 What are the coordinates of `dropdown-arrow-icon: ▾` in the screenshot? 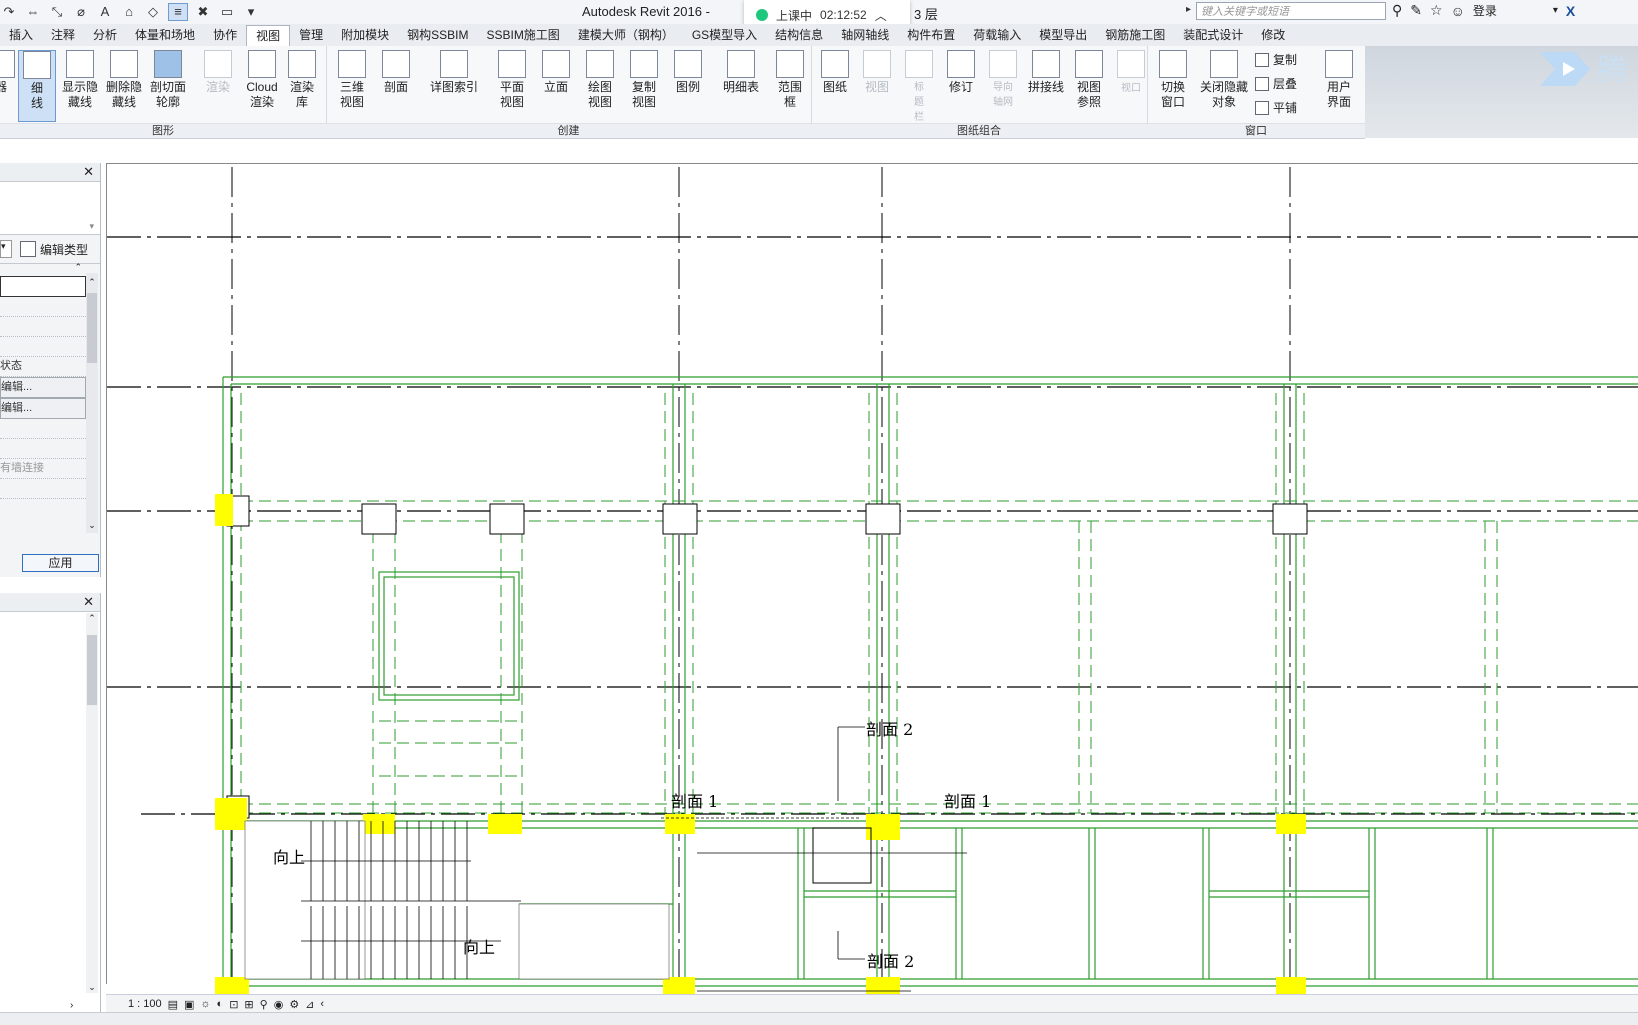 It's located at (91, 226).